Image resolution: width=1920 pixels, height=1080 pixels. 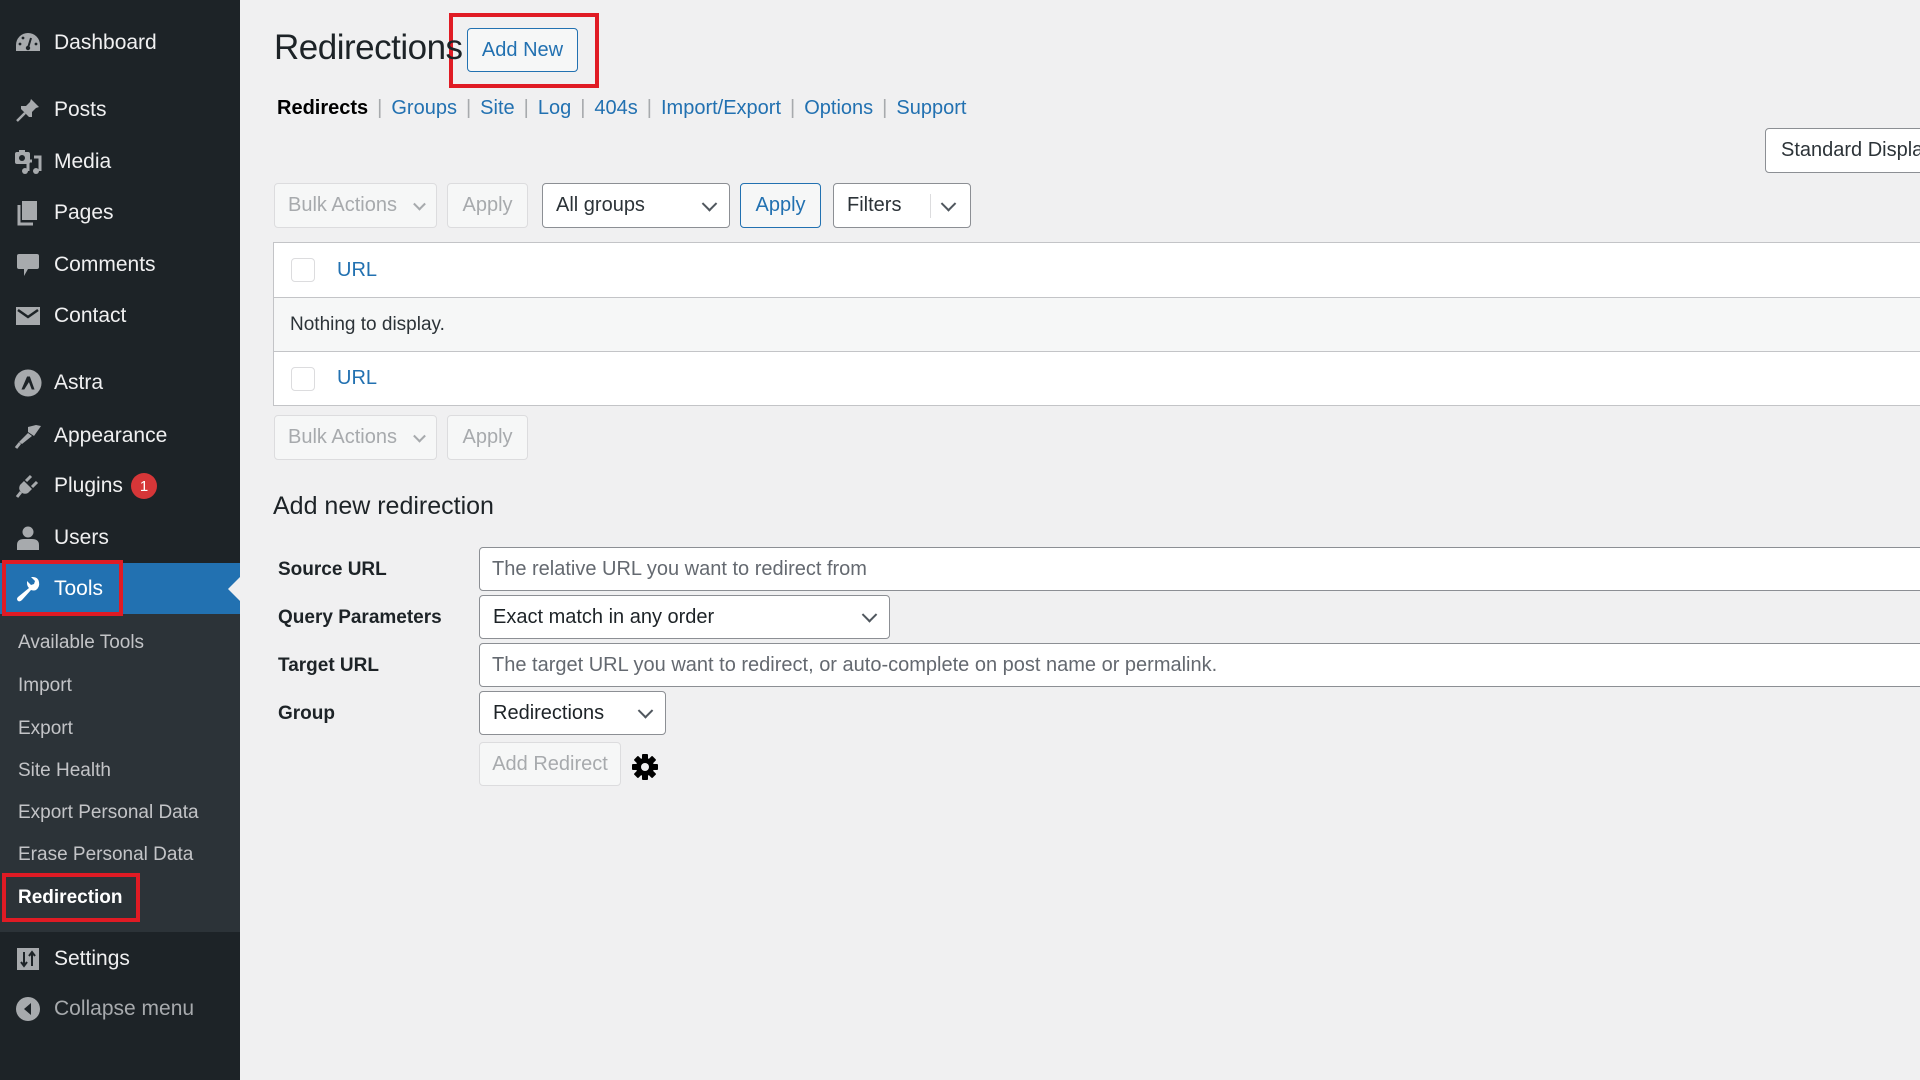 What do you see at coordinates (28, 383) in the screenshot?
I see `astra-logo-icon` at bounding box center [28, 383].